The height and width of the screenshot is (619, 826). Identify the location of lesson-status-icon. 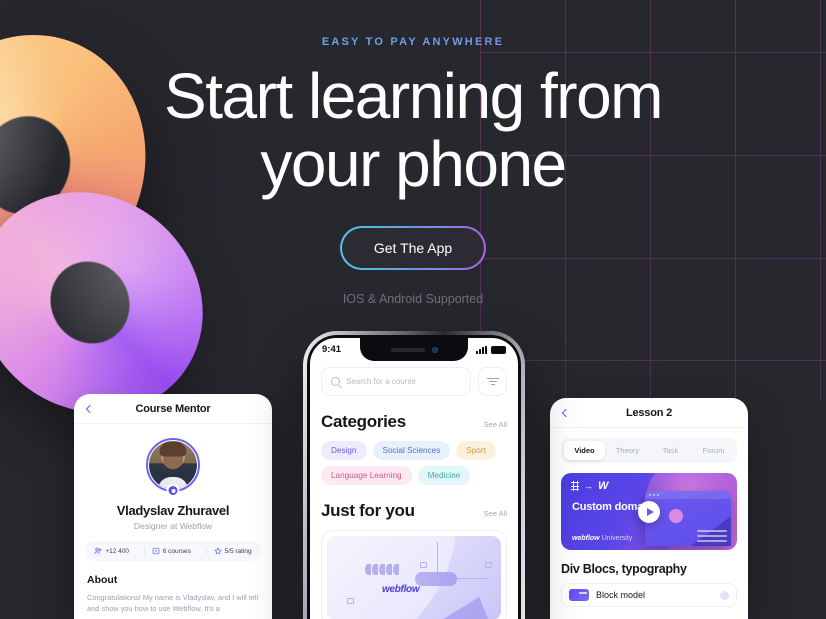
(724, 595).